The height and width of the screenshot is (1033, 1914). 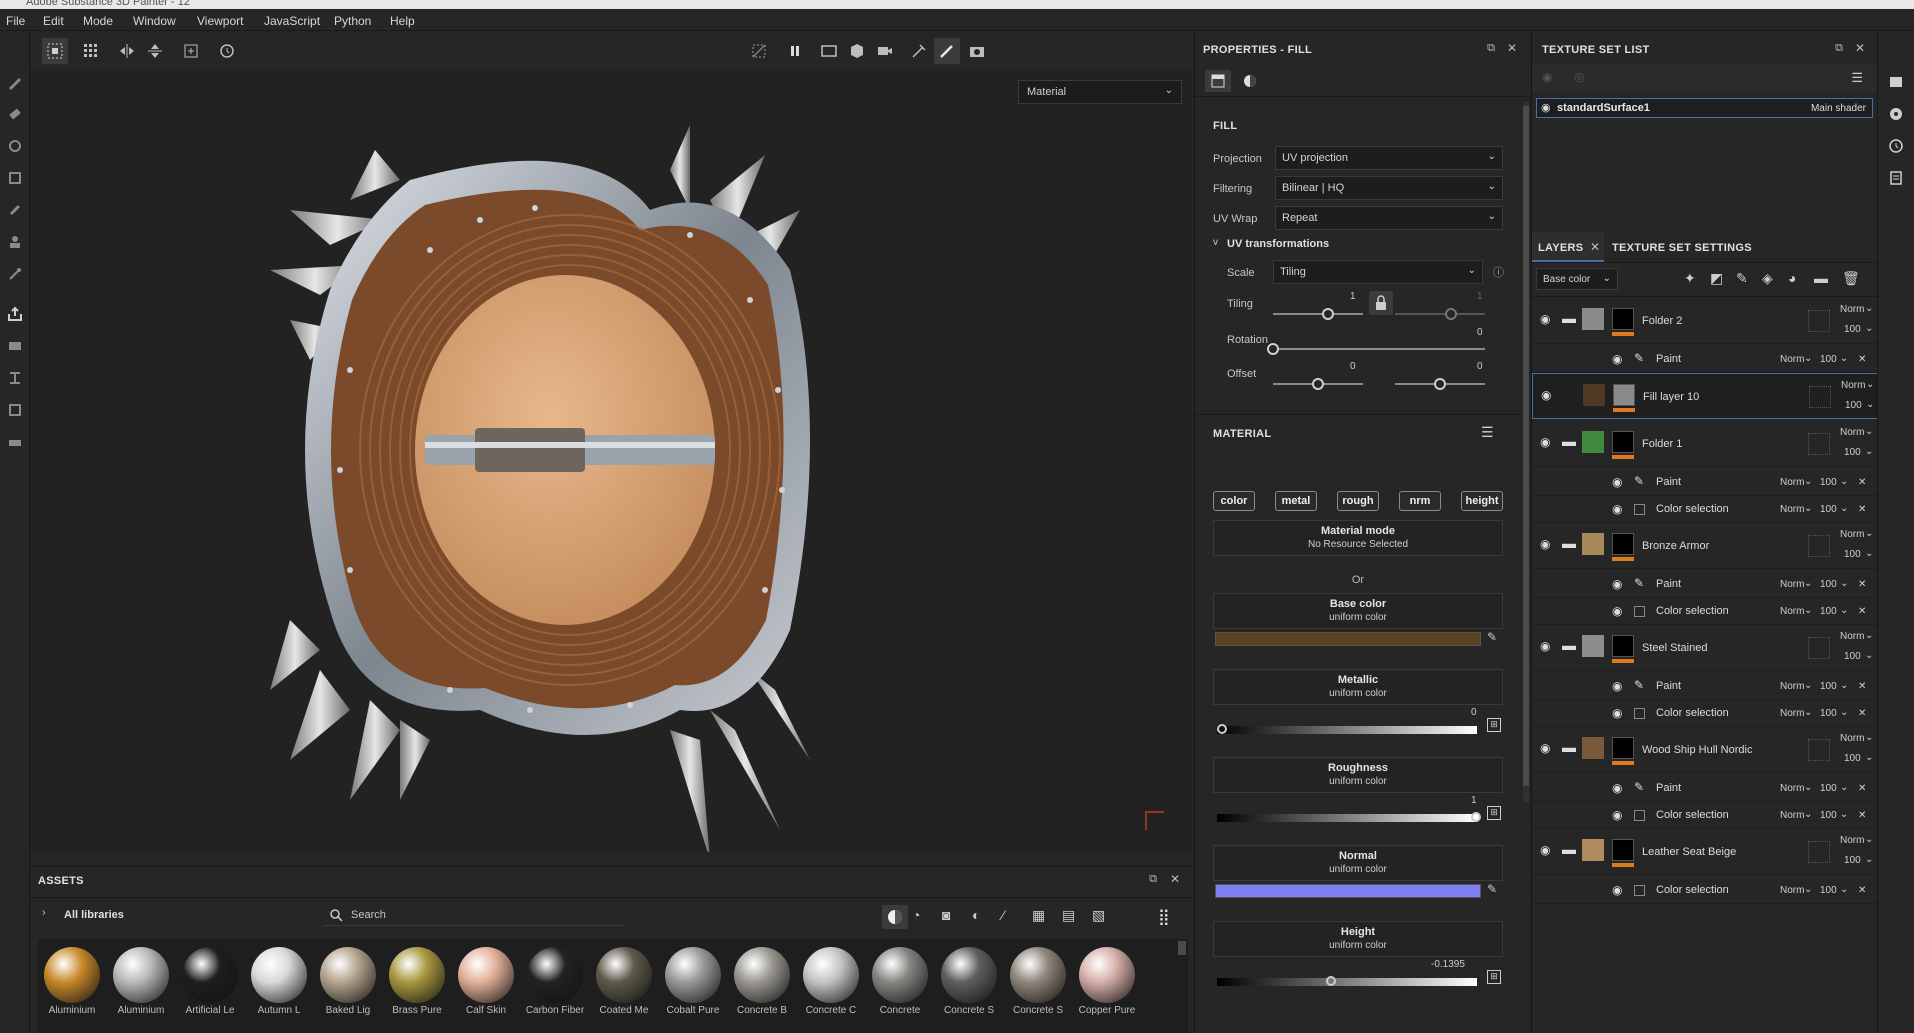 I want to click on display-settings-icon, so click(x=15, y=442).